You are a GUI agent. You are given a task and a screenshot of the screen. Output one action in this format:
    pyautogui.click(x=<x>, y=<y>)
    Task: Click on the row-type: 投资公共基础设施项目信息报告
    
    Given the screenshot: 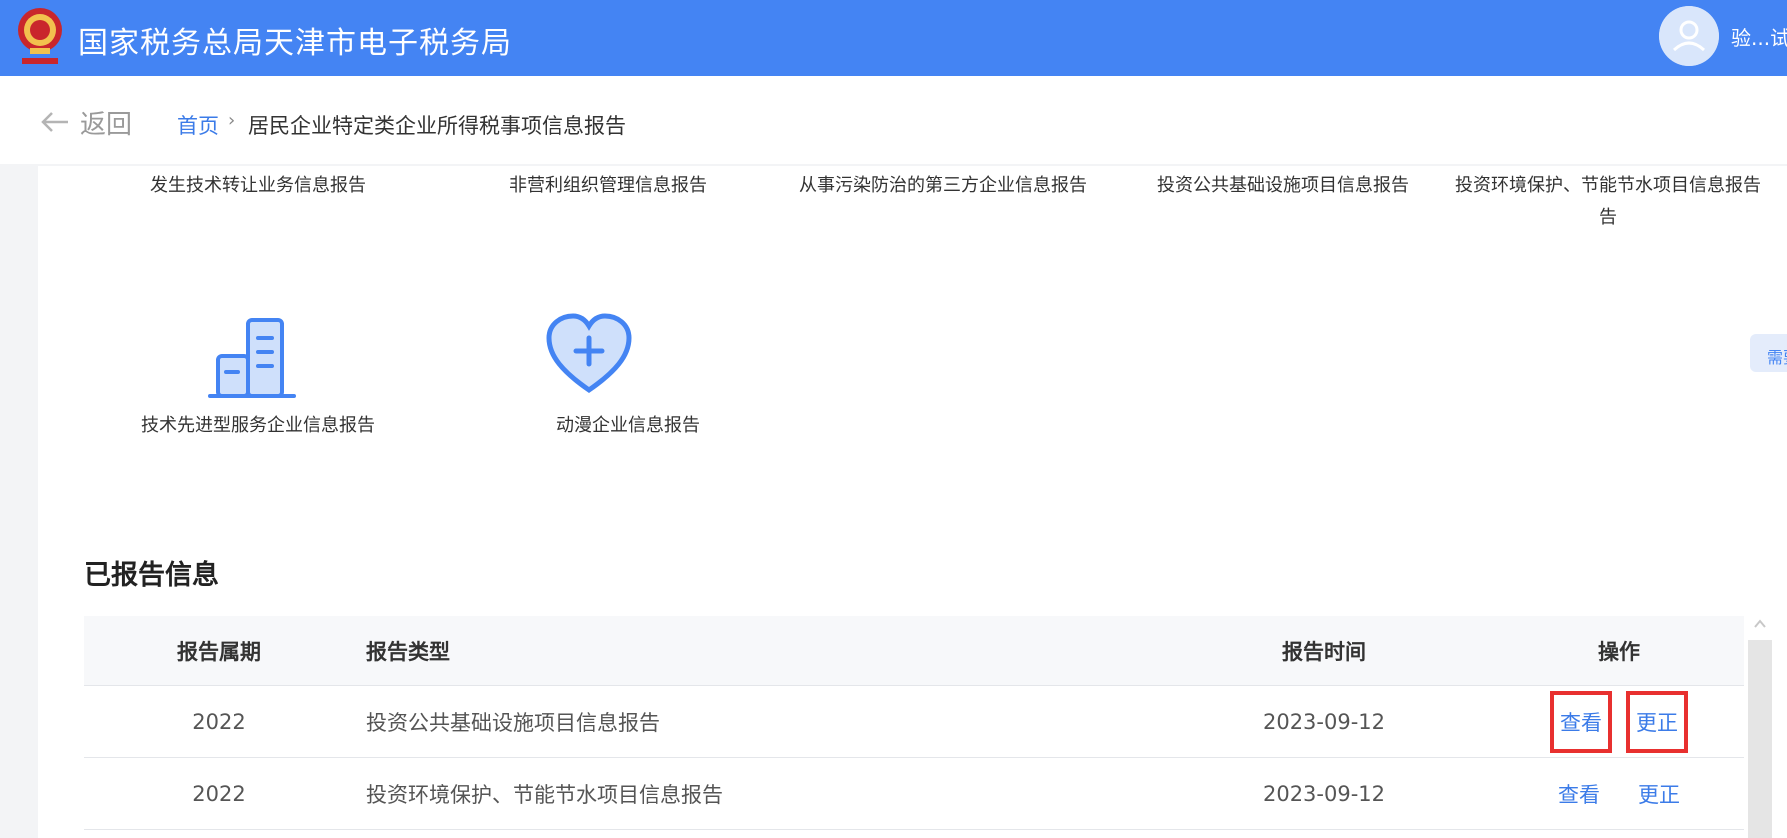 What is the action you would take?
    pyautogui.click(x=513, y=722)
    